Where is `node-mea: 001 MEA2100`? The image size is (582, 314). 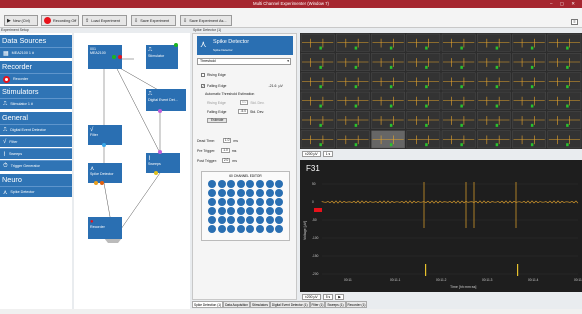
node-mea: 001 MEA2100 is located at coordinates (105, 57).